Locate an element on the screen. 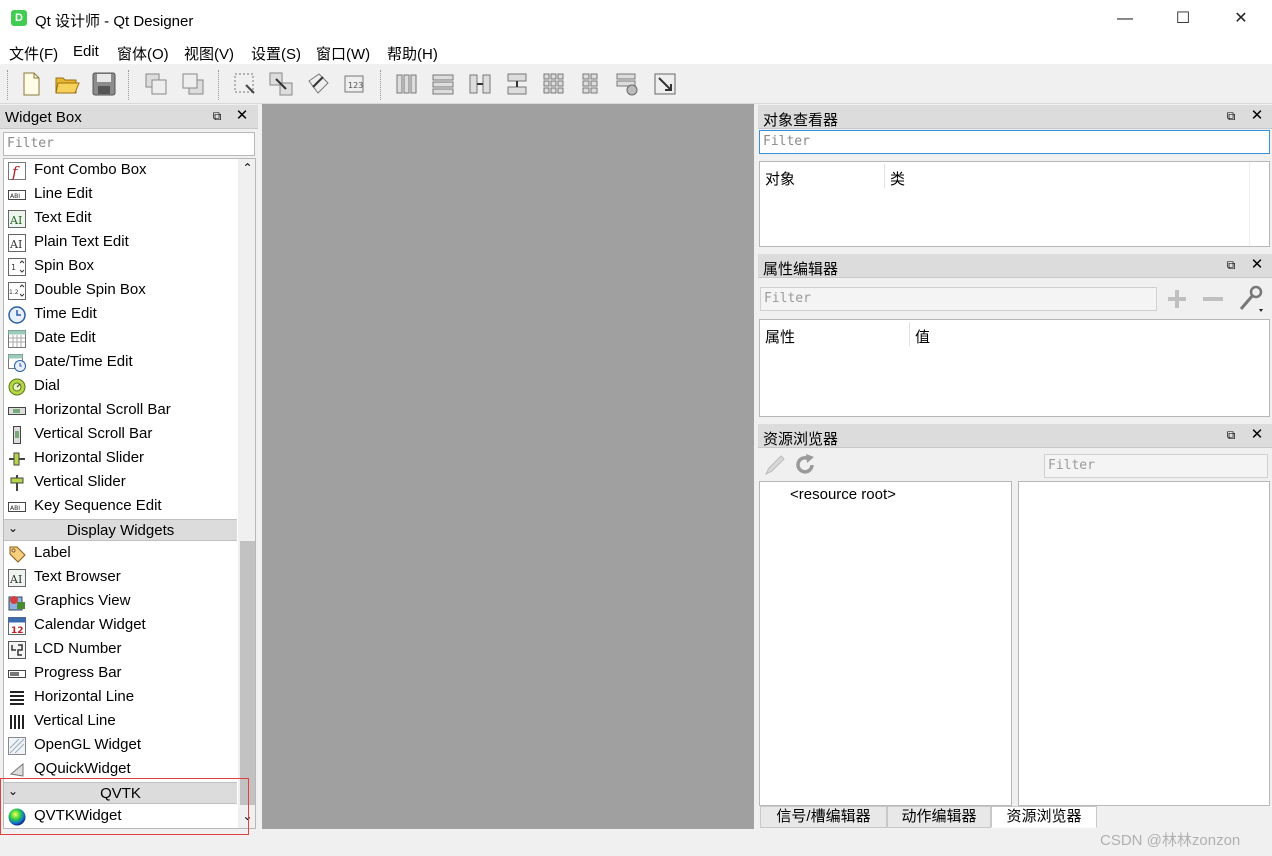  property-filter-input: Filter is located at coordinates (958, 299).